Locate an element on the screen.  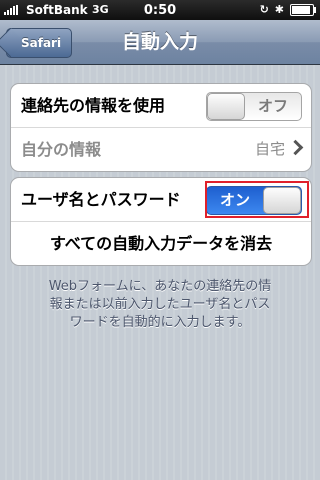
footer-line: ワードを自動的に入力します。 is located at coordinates (160, 322).